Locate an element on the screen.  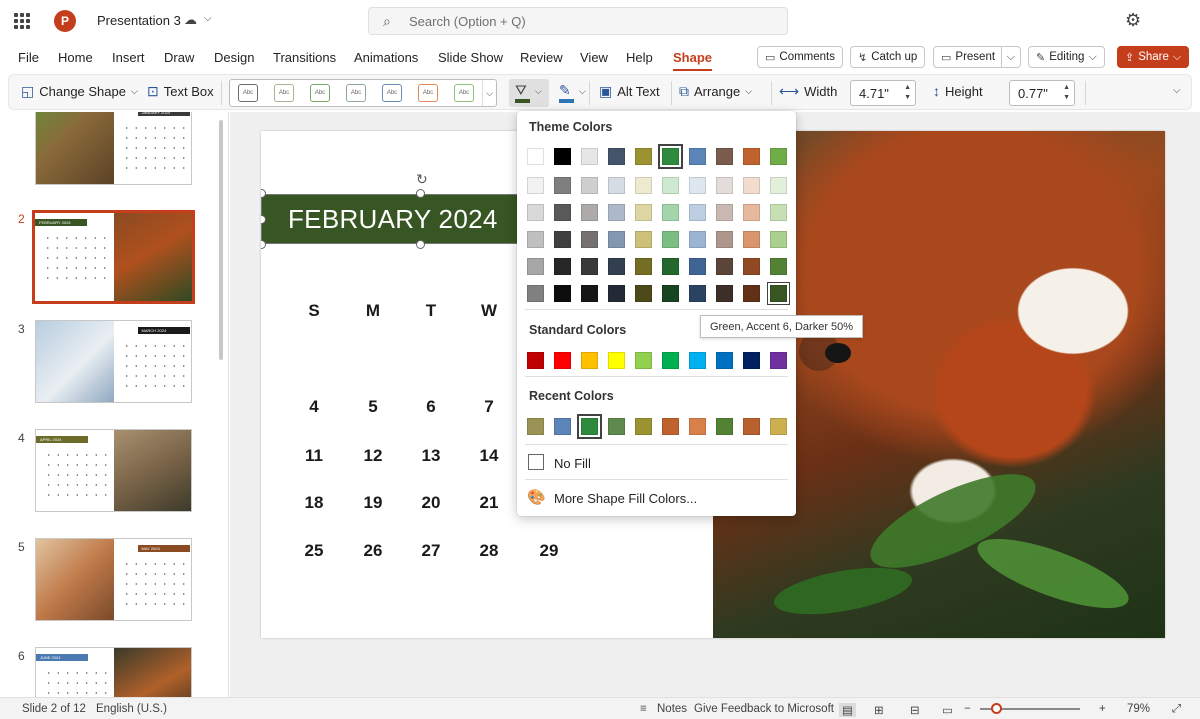
zoom-in-icon: + is located at coordinates (1102, 709).